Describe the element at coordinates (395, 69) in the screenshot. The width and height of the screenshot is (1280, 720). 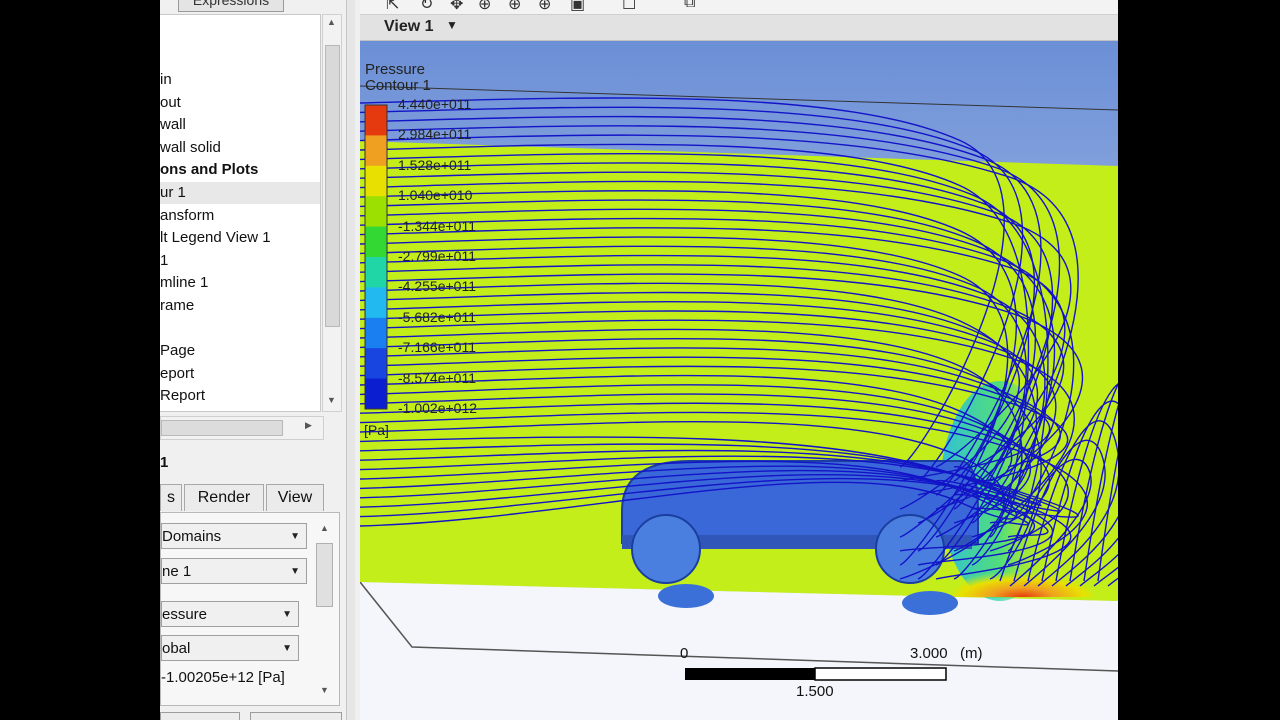
I see `legend-variable: Pressure` at that location.